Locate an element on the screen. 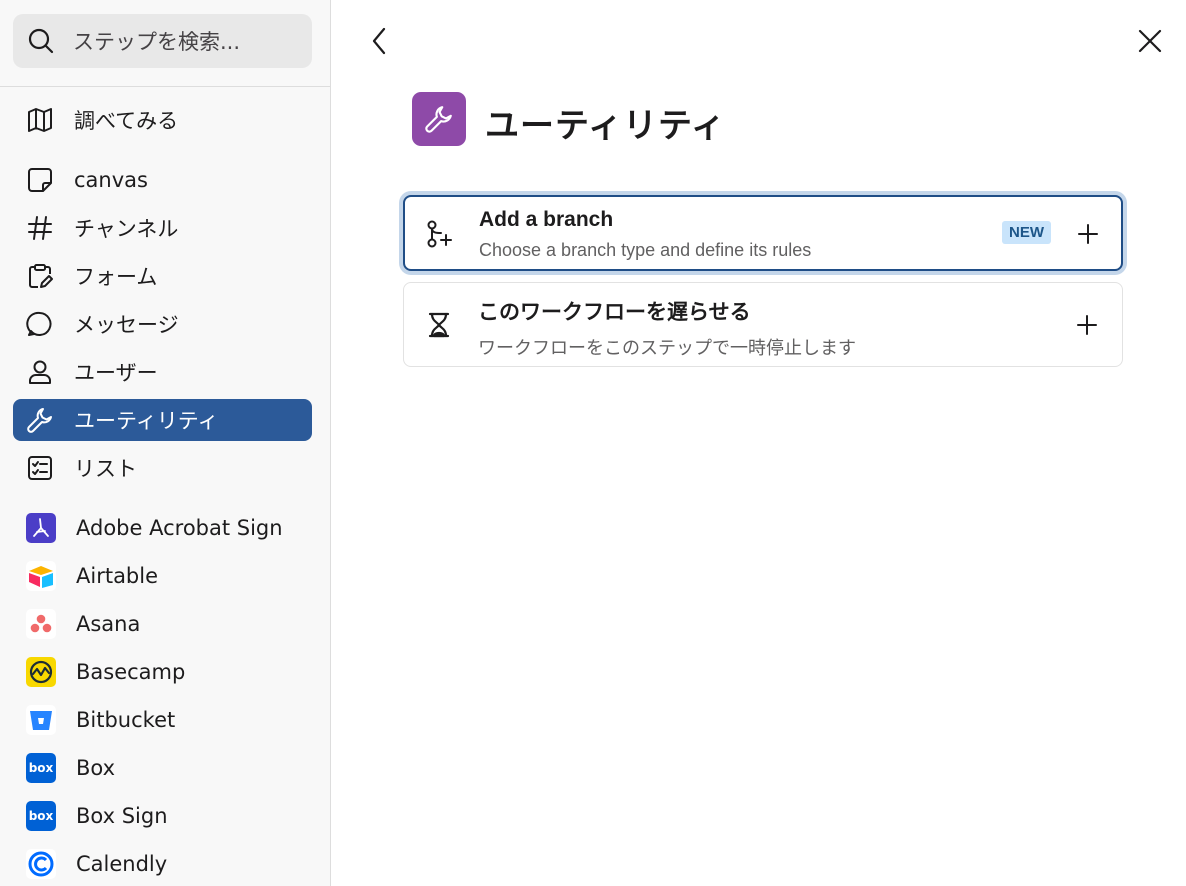  back-button is located at coordinates (379, 41).